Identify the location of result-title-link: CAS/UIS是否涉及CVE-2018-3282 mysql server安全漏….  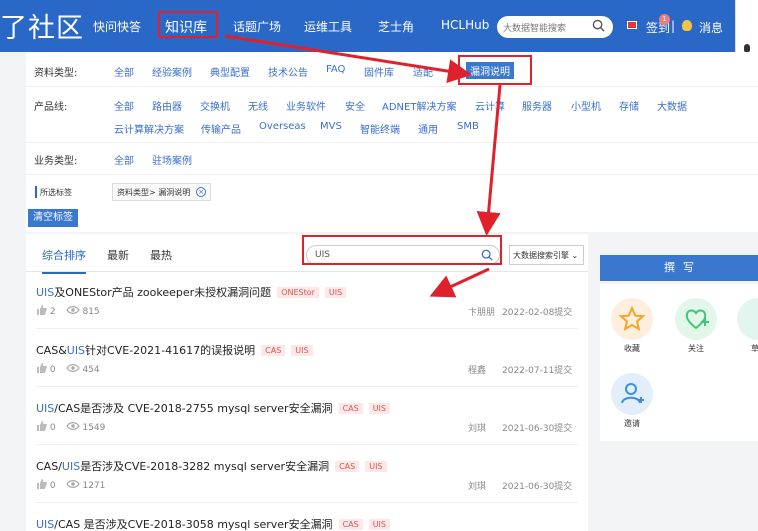
(211, 466).